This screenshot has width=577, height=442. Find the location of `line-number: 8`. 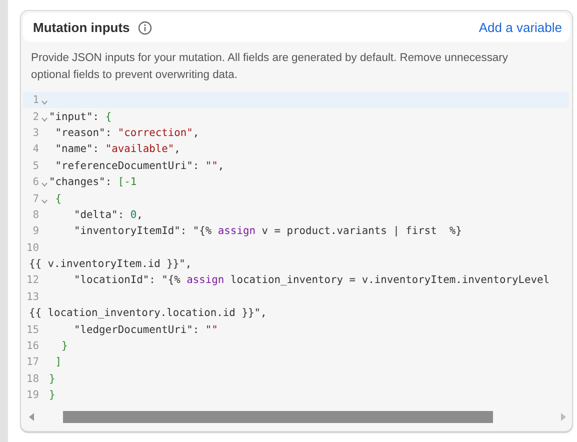

line-number: 8 is located at coordinates (35, 214).